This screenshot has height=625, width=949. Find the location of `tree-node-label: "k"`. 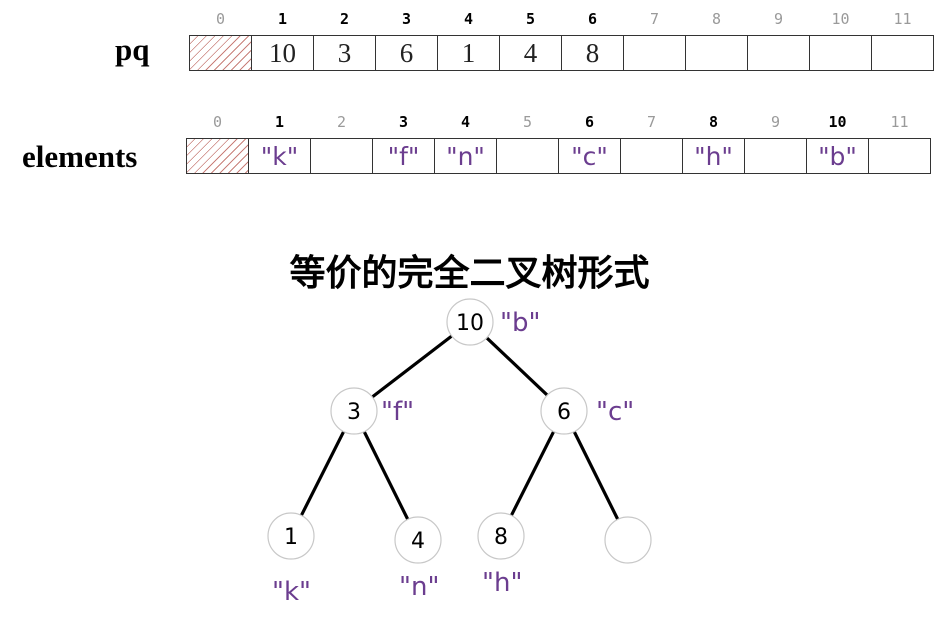

tree-node-label: "k" is located at coordinates (291, 592).